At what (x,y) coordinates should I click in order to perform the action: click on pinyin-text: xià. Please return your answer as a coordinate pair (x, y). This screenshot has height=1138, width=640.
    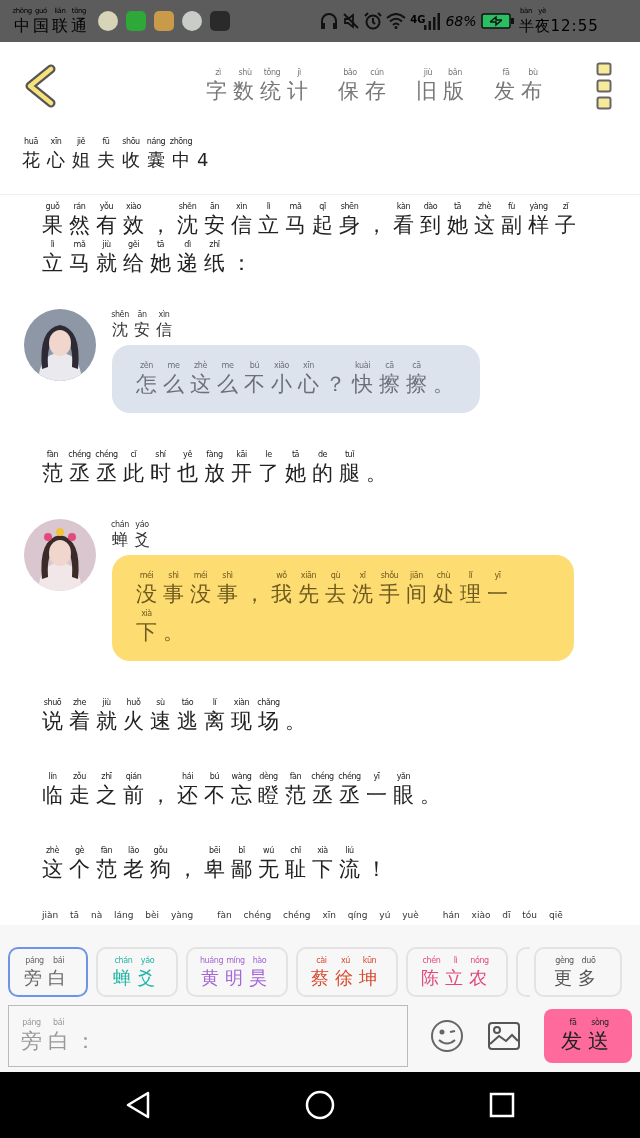
    Looking at the image, I should click on (146, 613).